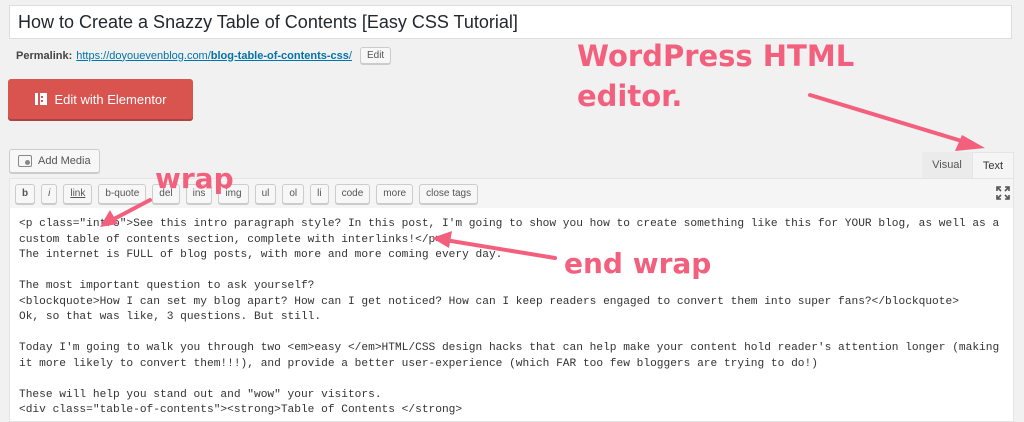 This screenshot has width=1024, height=422. What do you see at coordinates (293, 193) in the screenshot?
I see `qt-ol-button: ol` at bounding box center [293, 193].